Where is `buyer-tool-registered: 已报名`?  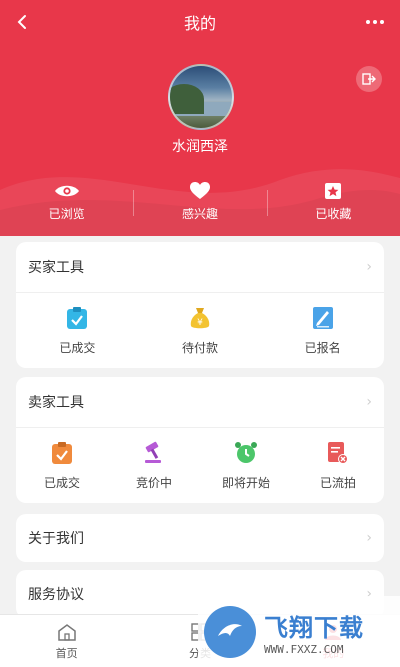 buyer-tool-registered: 已报名 is located at coordinates (322, 330).